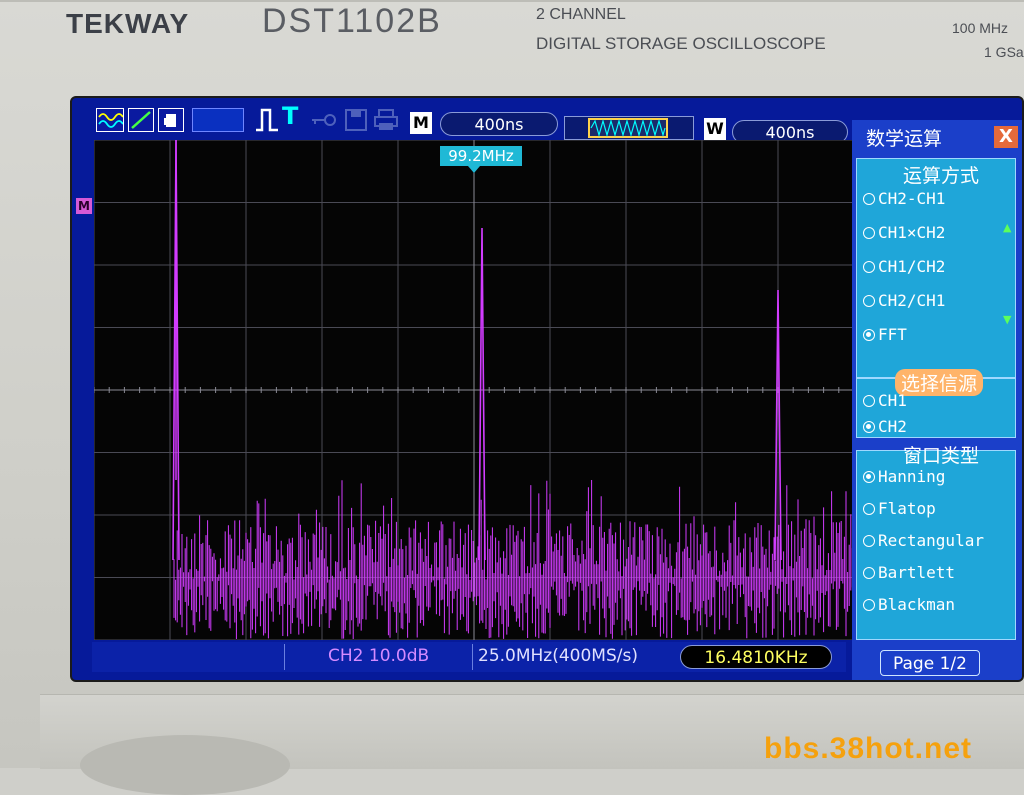 The width and height of the screenshot is (1024, 795). Describe the element at coordinates (936, 403) in the screenshot. I see `source-panel: 选择信源 CH1 CH2` at that location.